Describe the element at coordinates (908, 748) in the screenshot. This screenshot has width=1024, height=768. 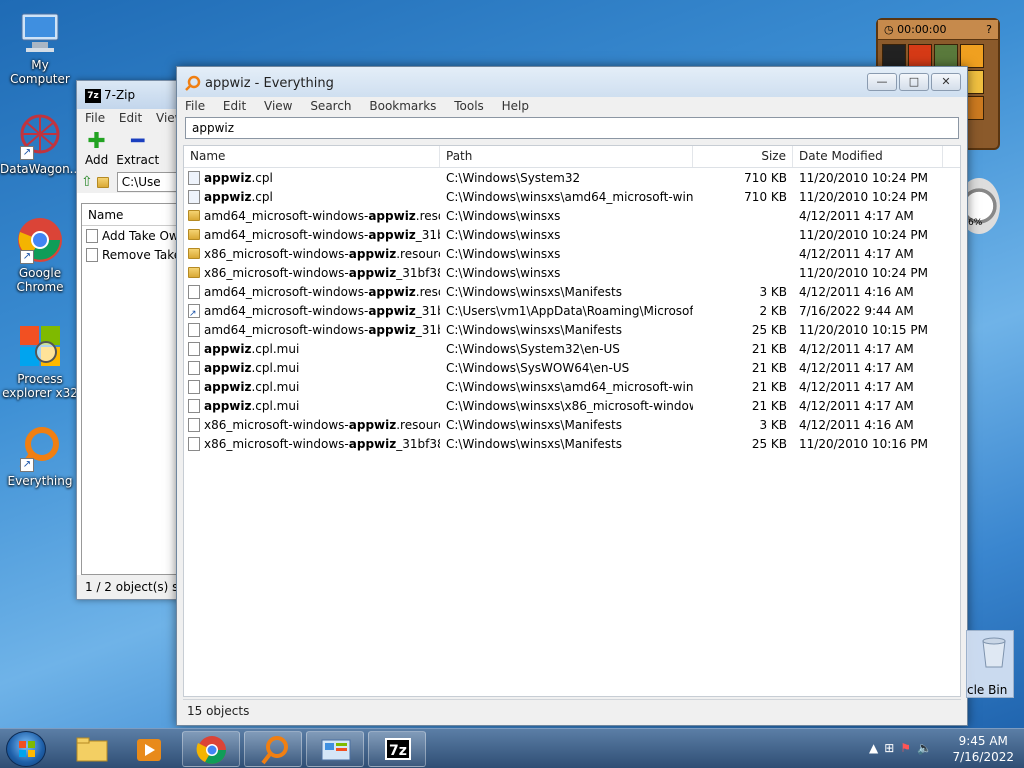
I see `action-center-icon: ⚑` at that location.